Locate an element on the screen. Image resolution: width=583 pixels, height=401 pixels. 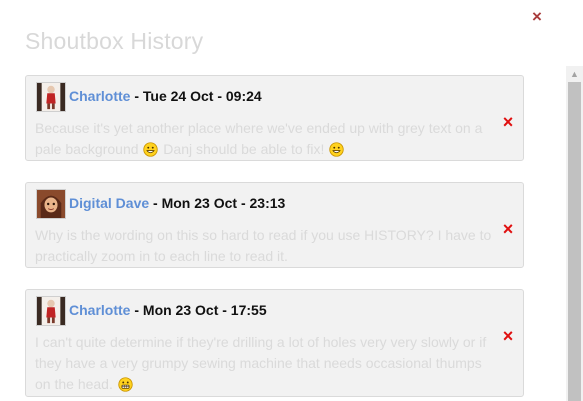
scrollbar: ▲ is located at coordinates (574, 233).